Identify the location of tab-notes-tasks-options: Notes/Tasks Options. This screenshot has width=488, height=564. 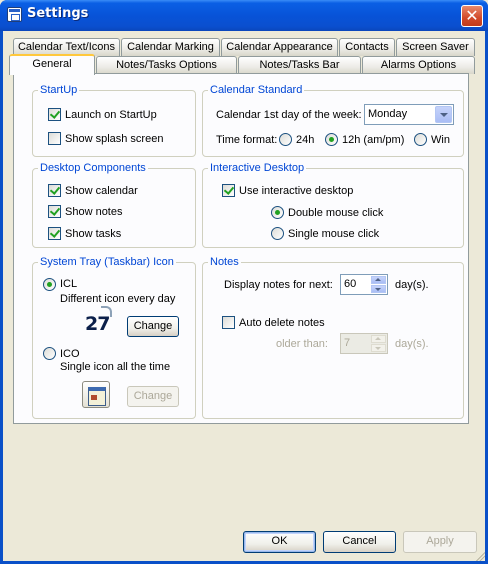
(166, 65).